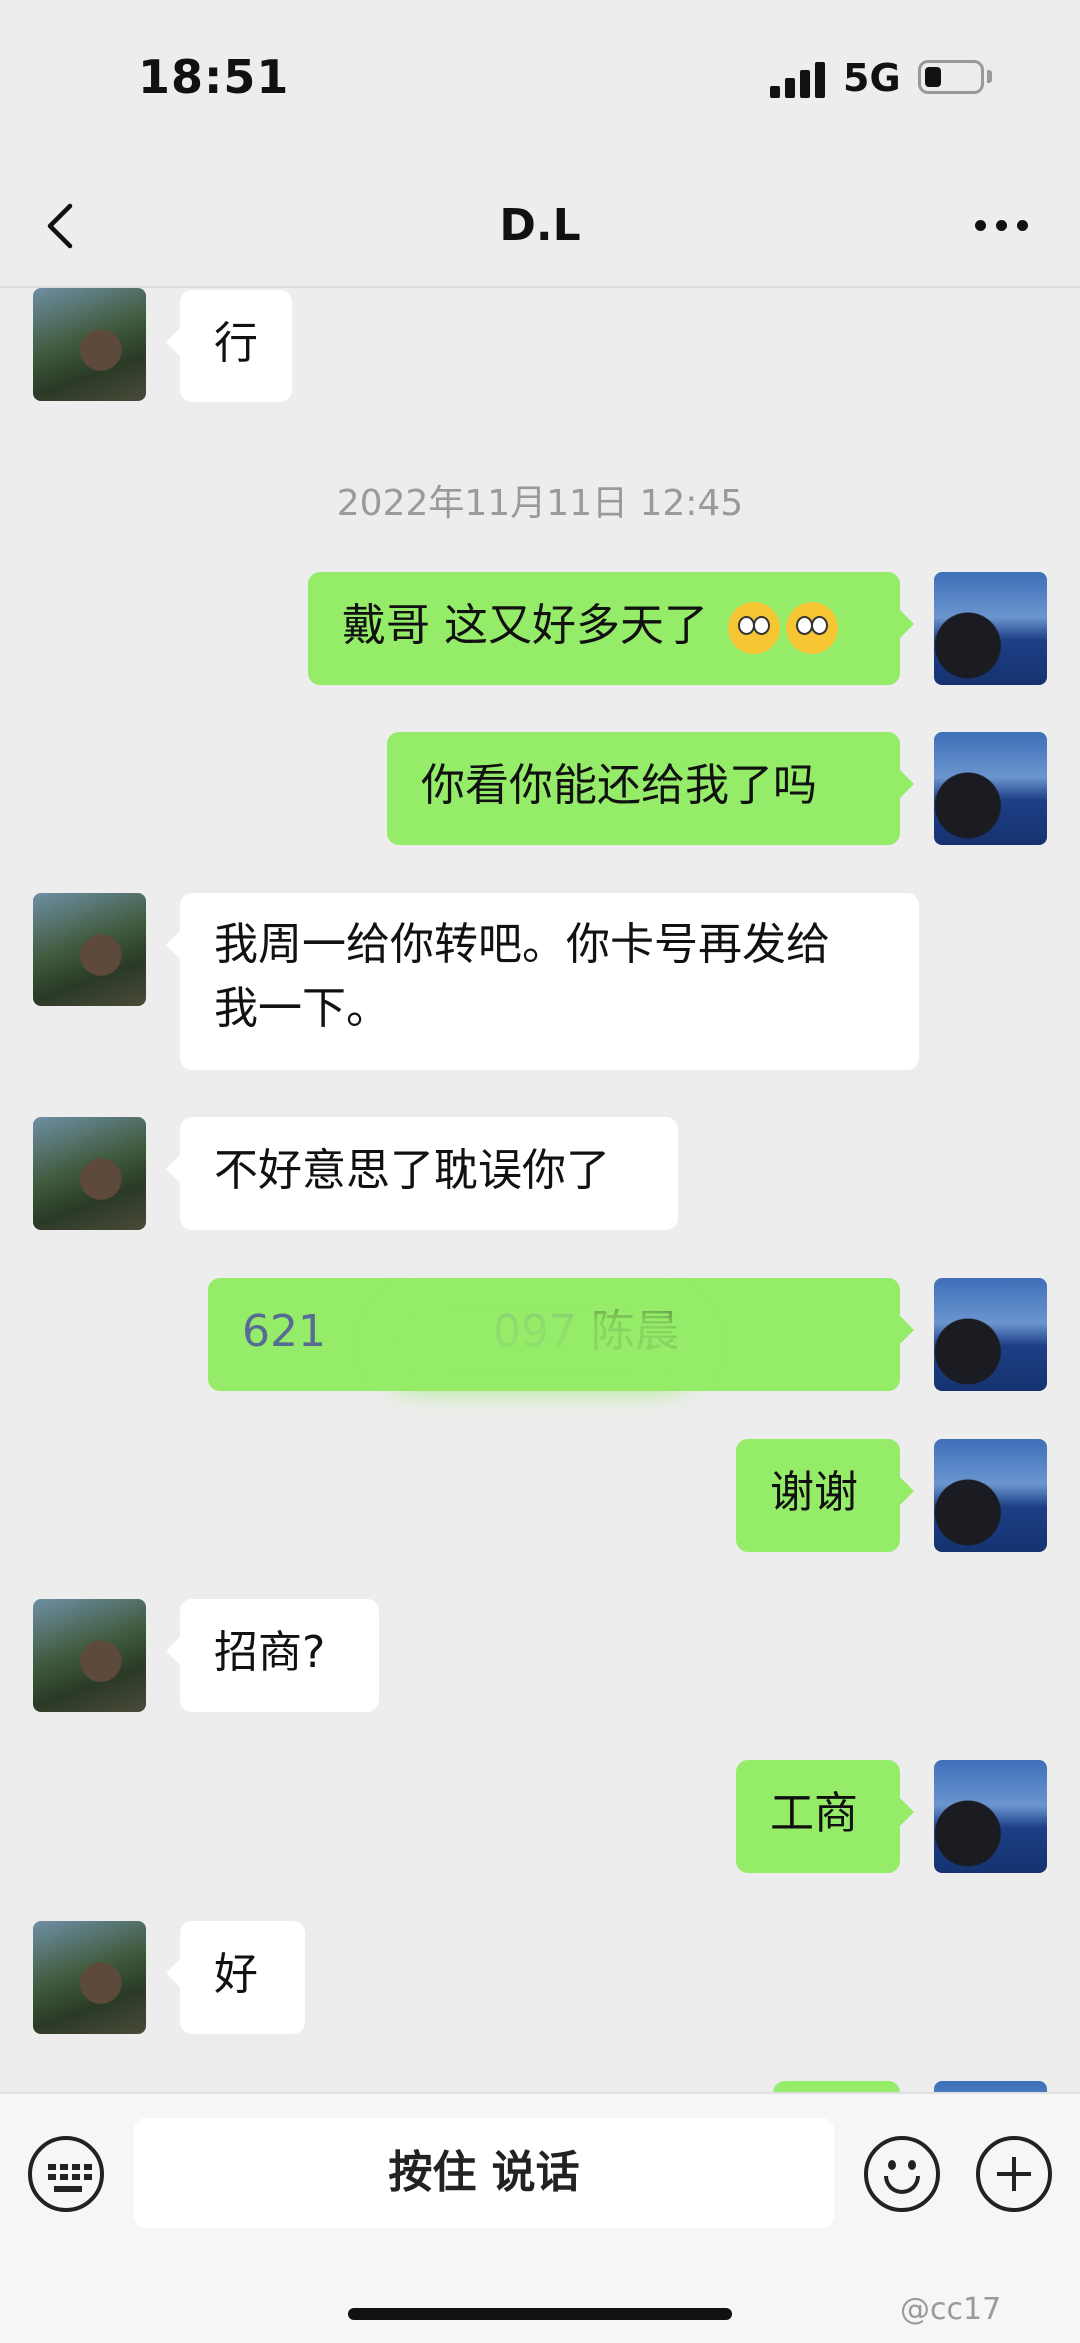  Describe the element at coordinates (540, 1343) in the screenshot. I see `redaction-blur` at that location.